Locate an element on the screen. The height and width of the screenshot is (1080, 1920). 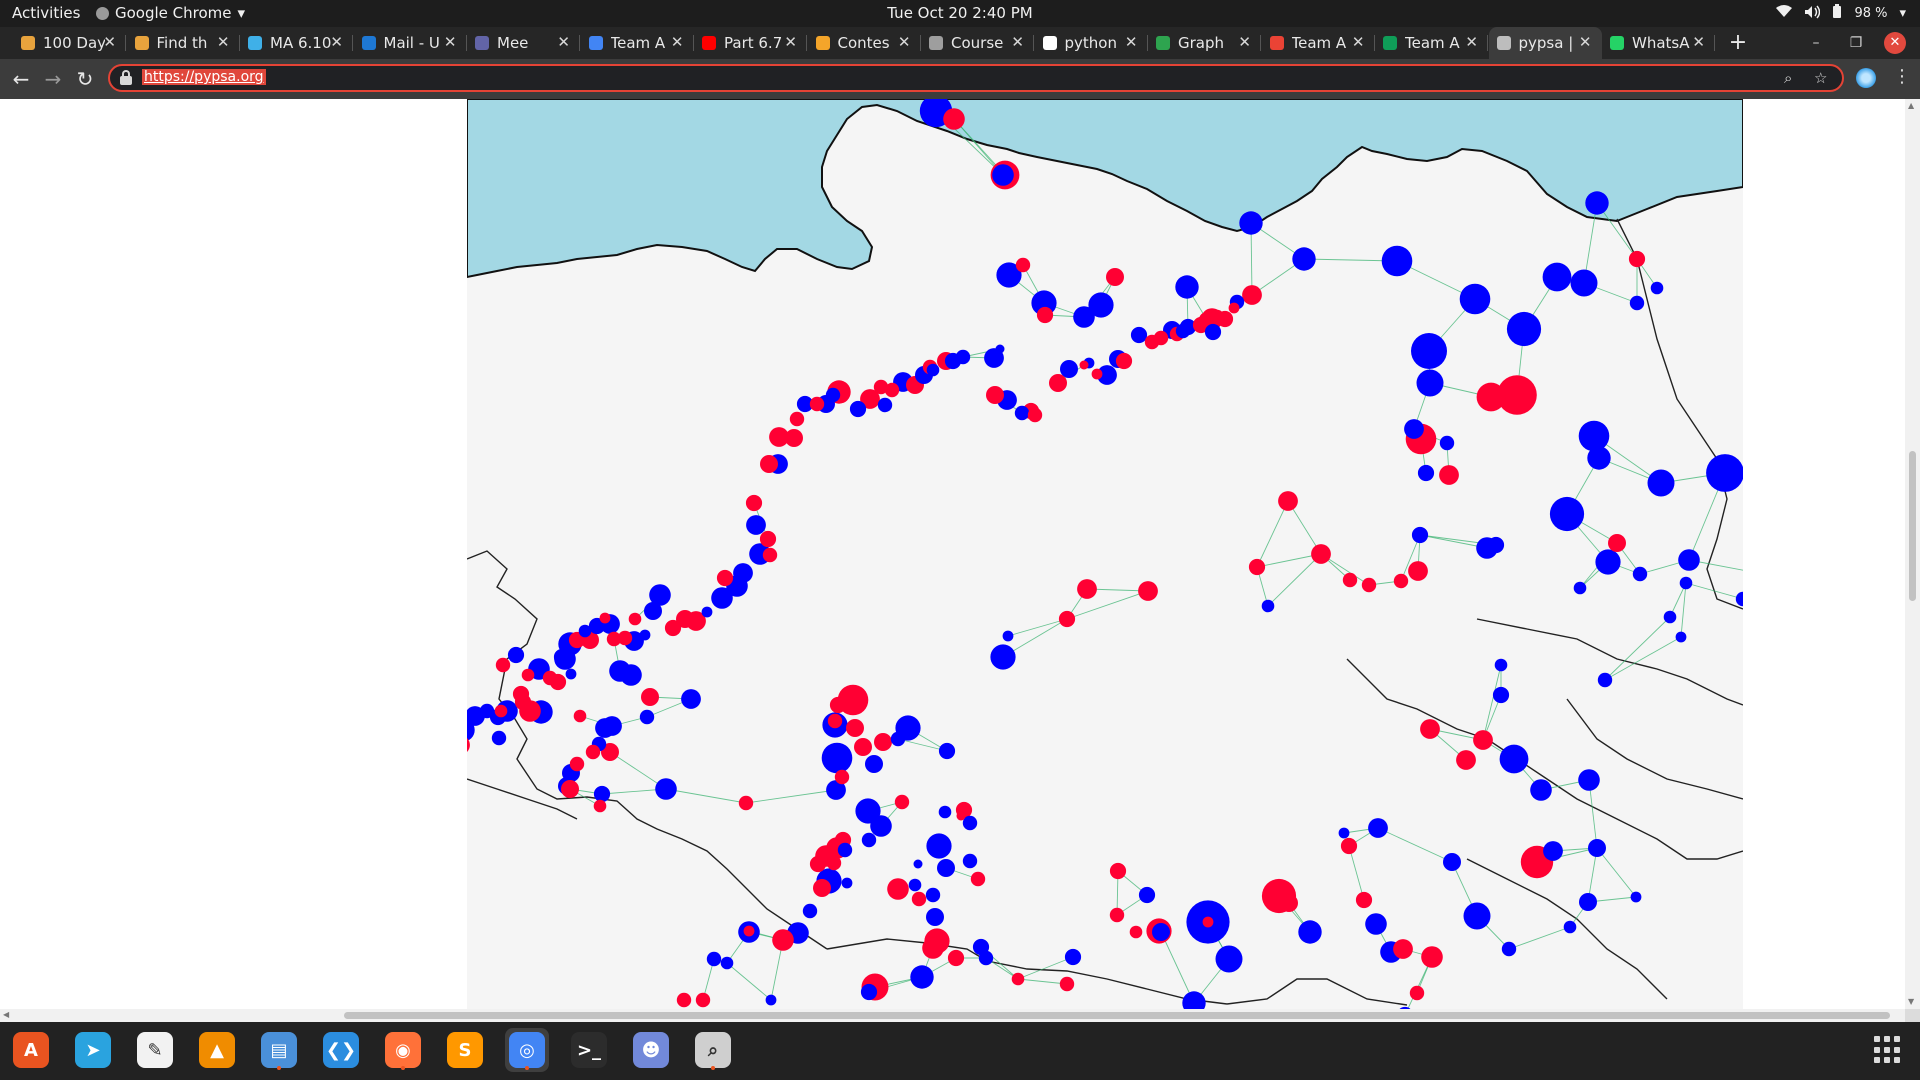
horizontal-scrollbar: ◀ is located at coordinates (952, 1015).